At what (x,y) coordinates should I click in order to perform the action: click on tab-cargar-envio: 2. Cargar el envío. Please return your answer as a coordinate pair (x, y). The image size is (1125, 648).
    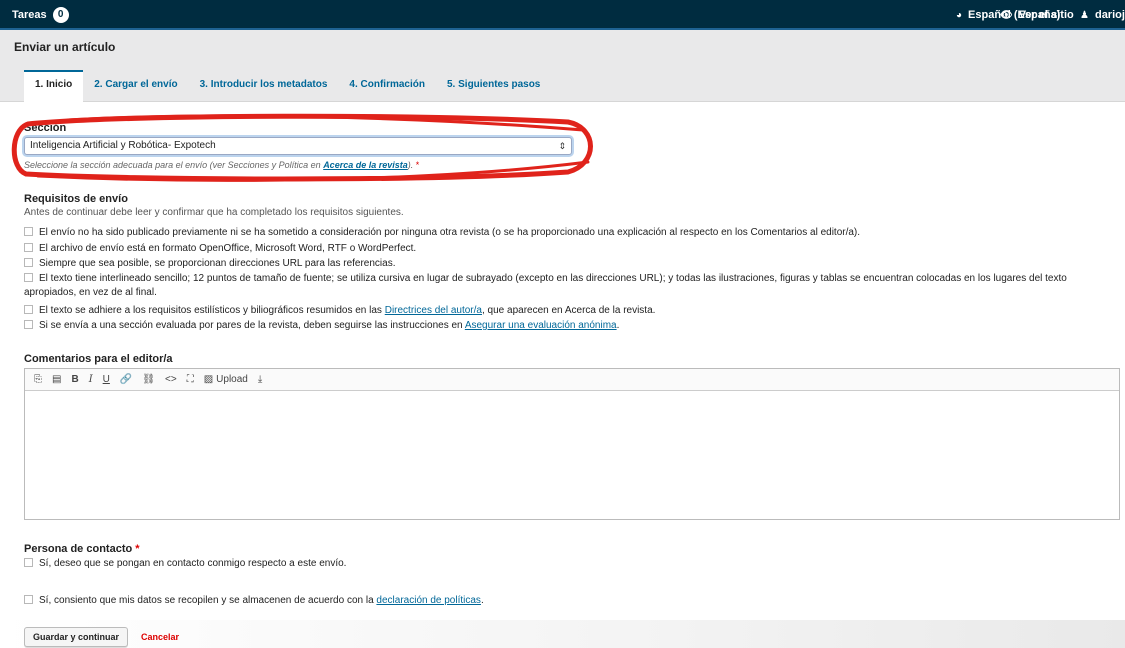
    Looking at the image, I should click on (135, 86).